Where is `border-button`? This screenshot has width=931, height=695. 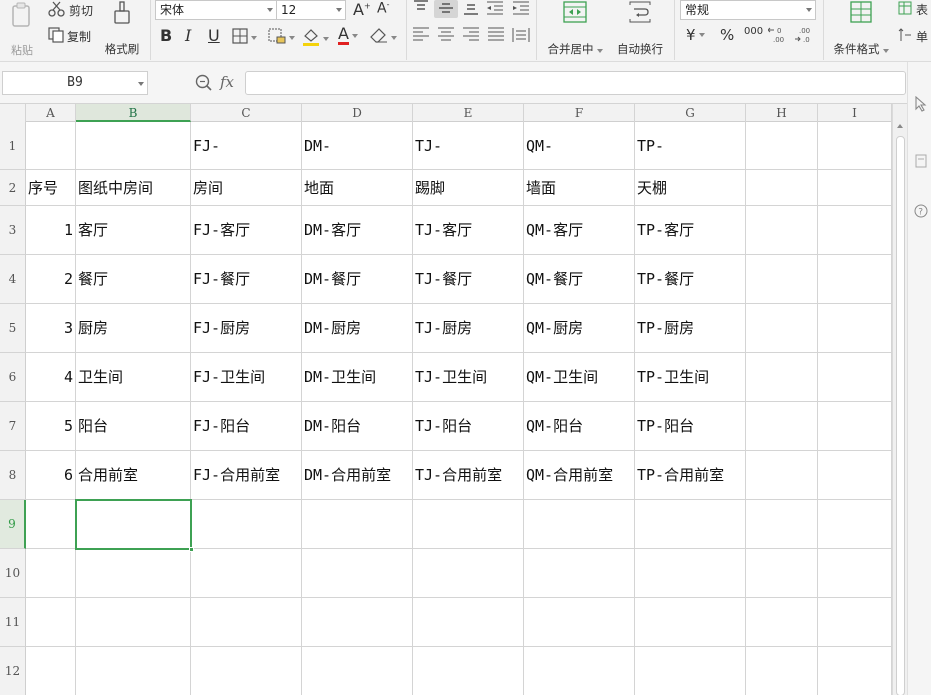 border-button is located at coordinates (244, 37).